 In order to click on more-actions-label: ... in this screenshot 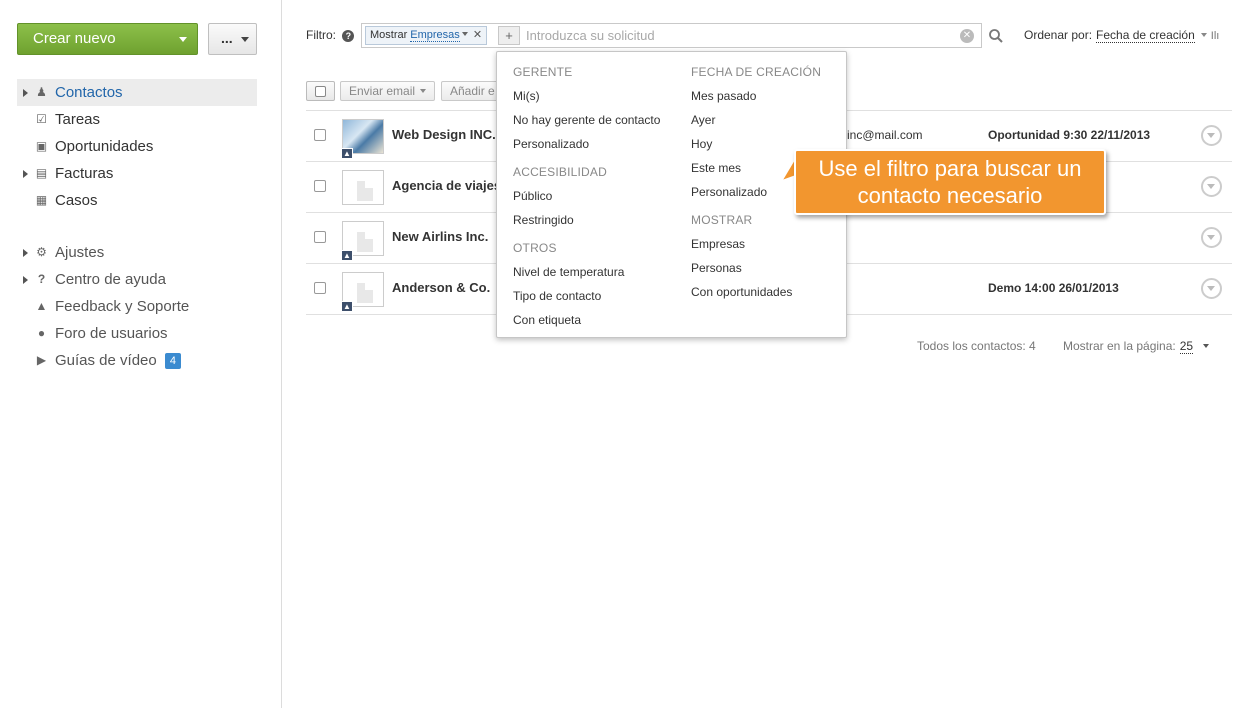, I will do `click(227, 38)`.